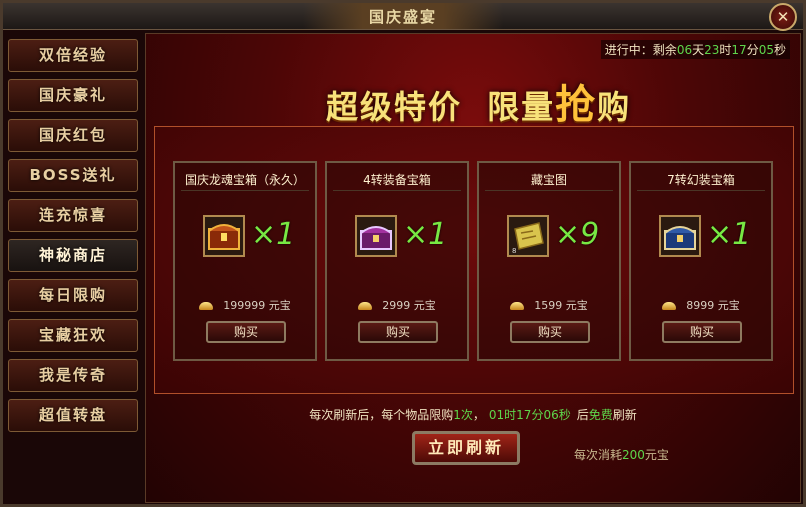 This screenshot has width=806, height=507. I want to click on sidebar-item-treasure-carnival: 宝藏狂欢, so click(73, 335).